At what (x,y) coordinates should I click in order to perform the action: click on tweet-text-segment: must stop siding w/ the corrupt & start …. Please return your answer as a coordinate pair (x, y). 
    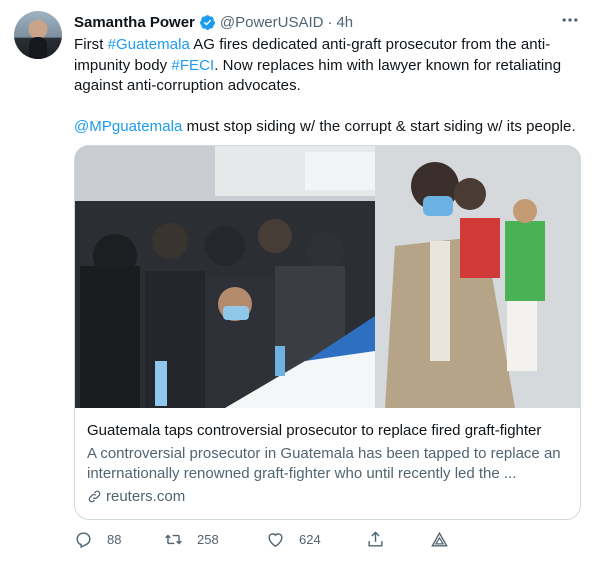
    Looking at the image, I should click on (379, 126).